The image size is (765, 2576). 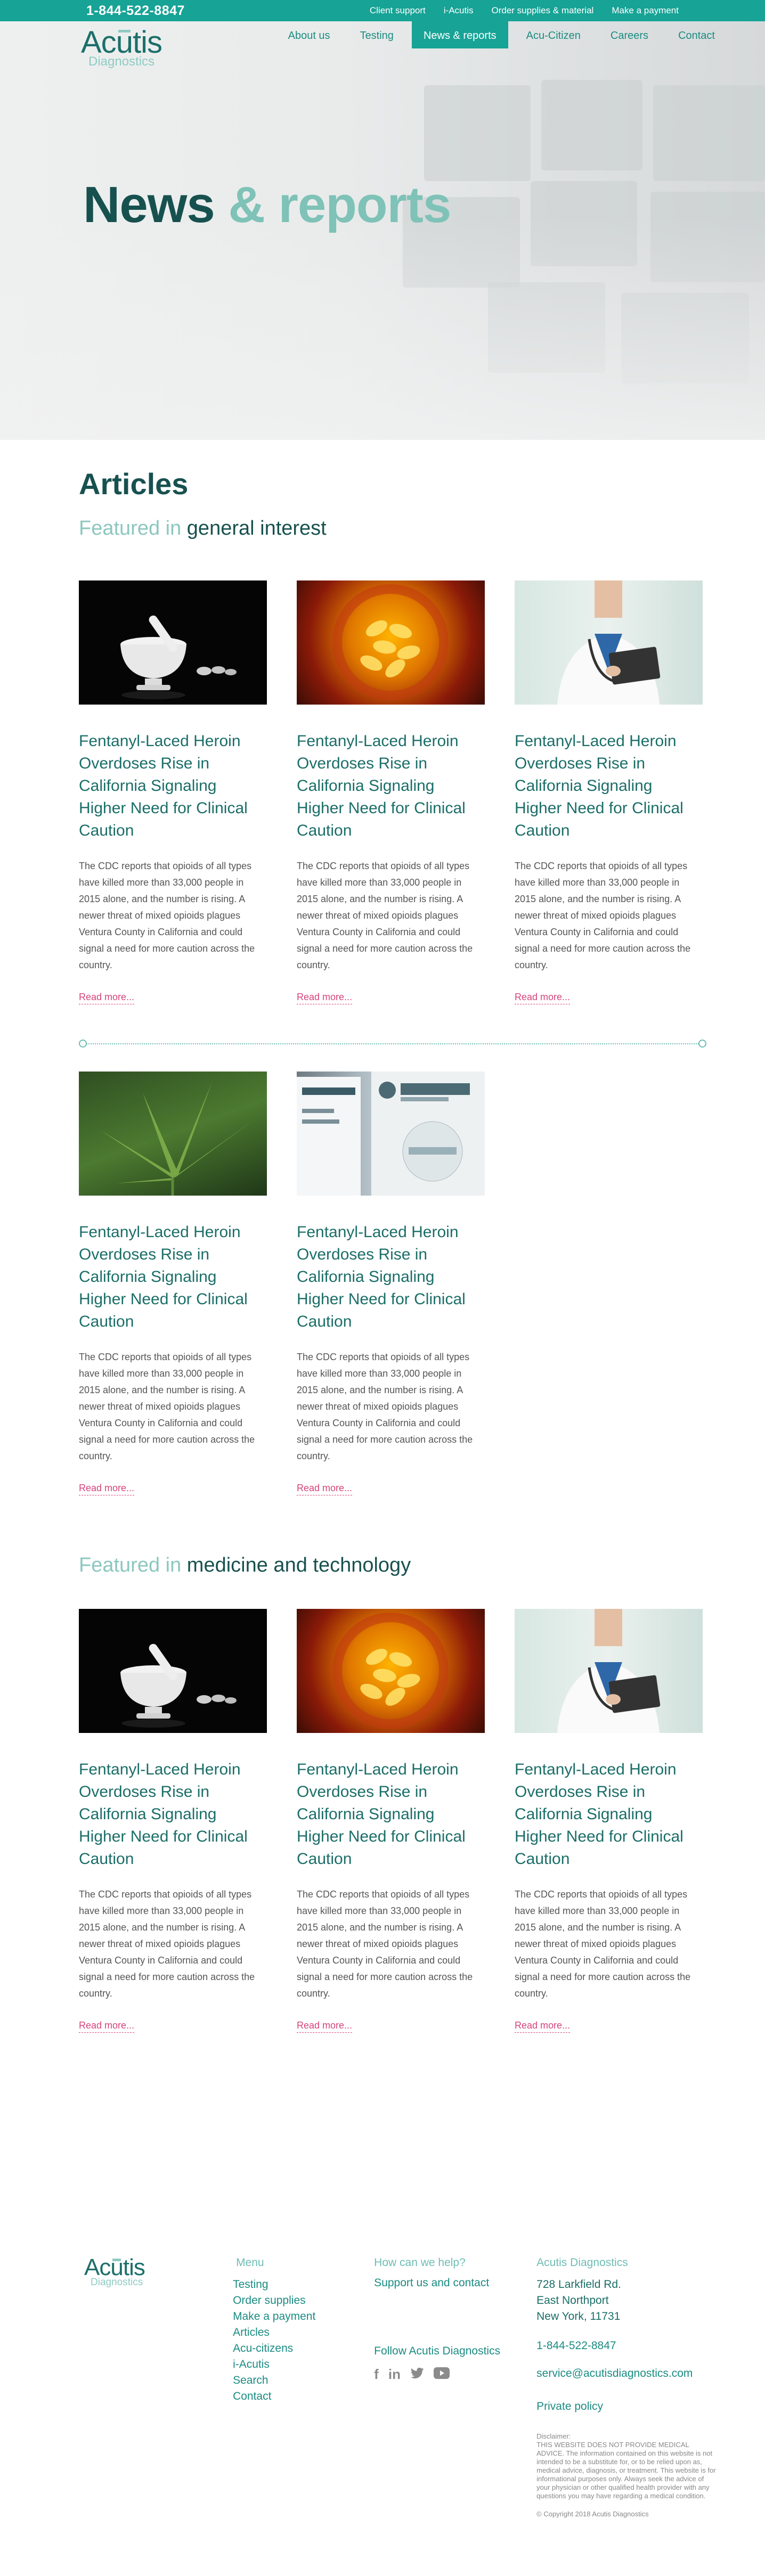 I want to click on articles-heading: Articles, so click(x=134, y=484).